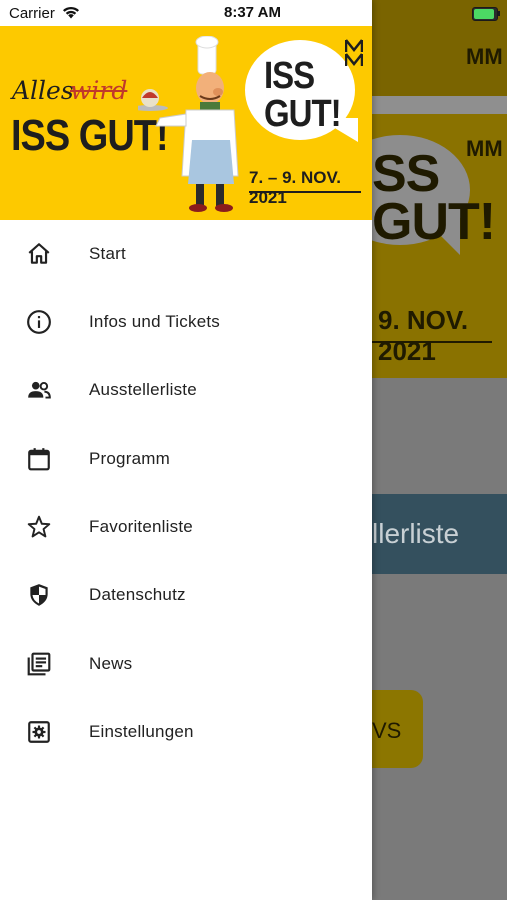 This screenshot has width=507, height=900. I want to click on slogan-alles: Alles, so click(43, 90).